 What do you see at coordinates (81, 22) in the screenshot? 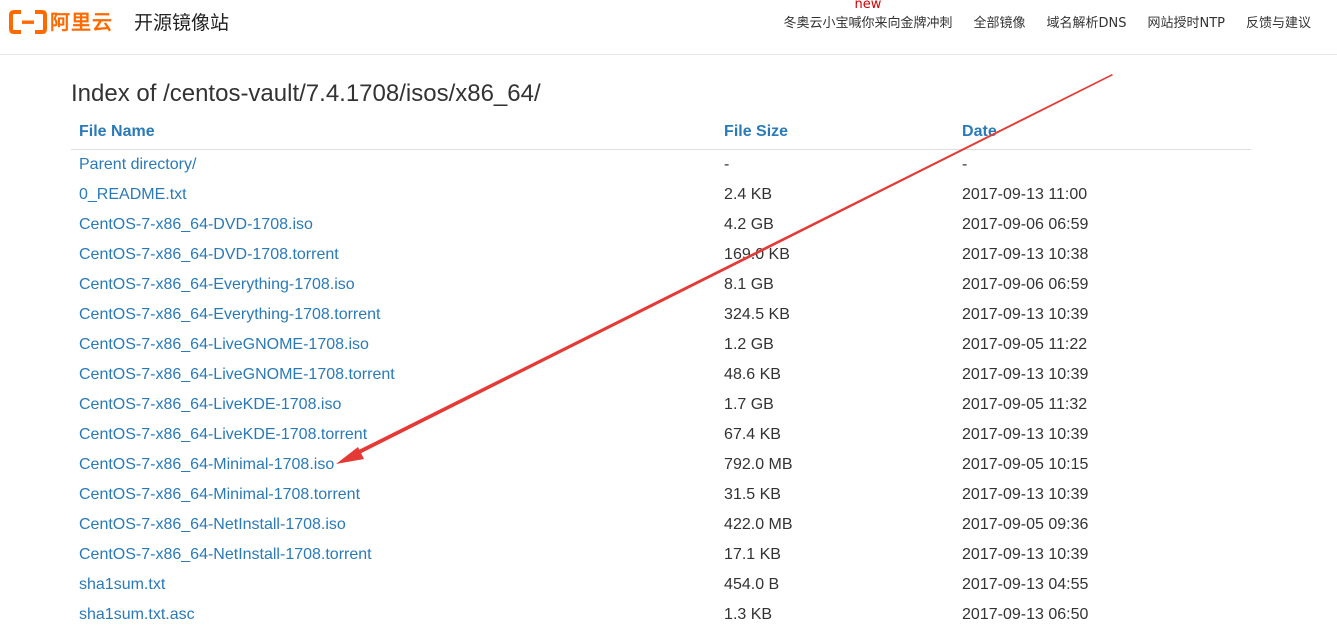
I see `logo-text: 阿里云` at bounding box center [81, 22].